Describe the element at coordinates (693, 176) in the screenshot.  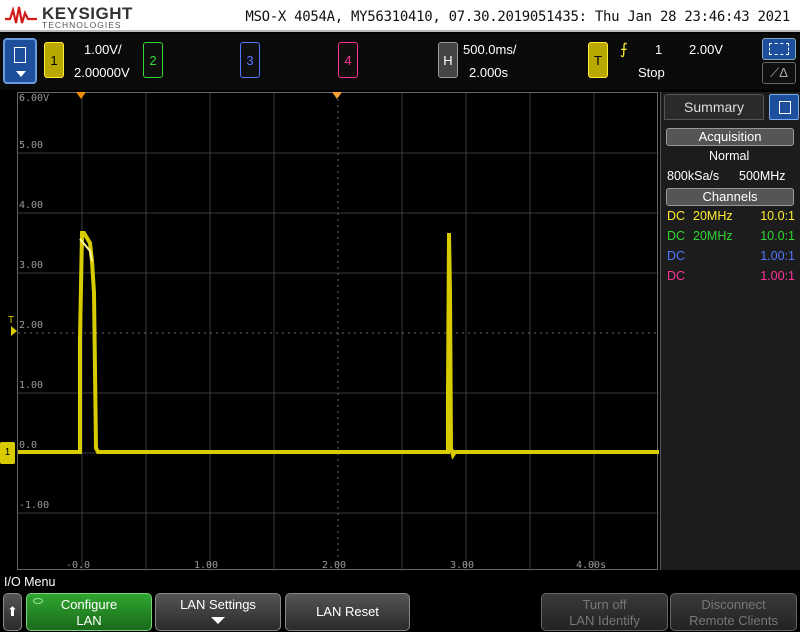
I see `sample-rate: 800kSa/s` at that location.